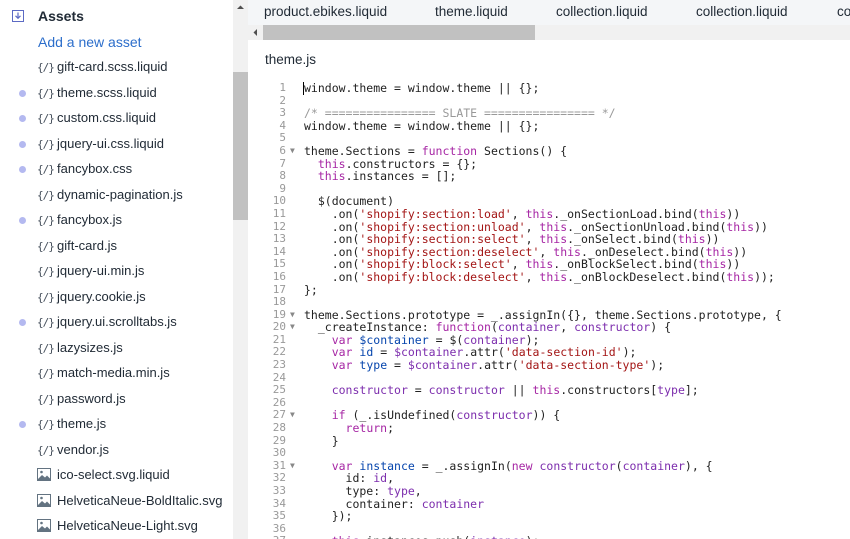  Describe the element at coordinates (282, 150) in the screenshot. I see `line-number: 6` at that location.